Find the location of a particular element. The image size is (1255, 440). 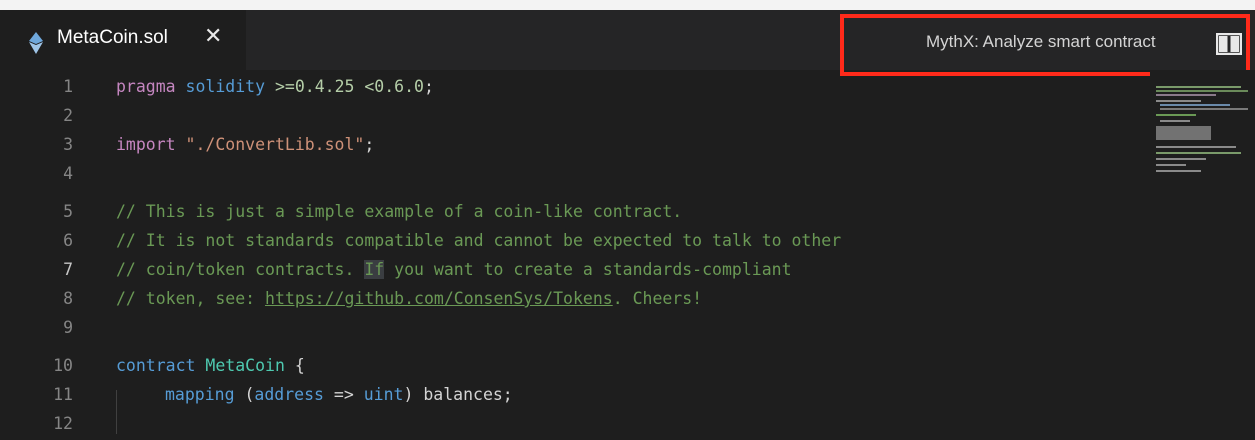

line-number: 8 is located at coordinates (68, 298).